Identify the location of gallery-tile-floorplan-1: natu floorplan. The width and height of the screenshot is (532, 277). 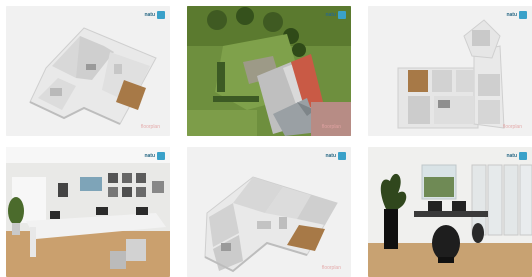
(88, 71).